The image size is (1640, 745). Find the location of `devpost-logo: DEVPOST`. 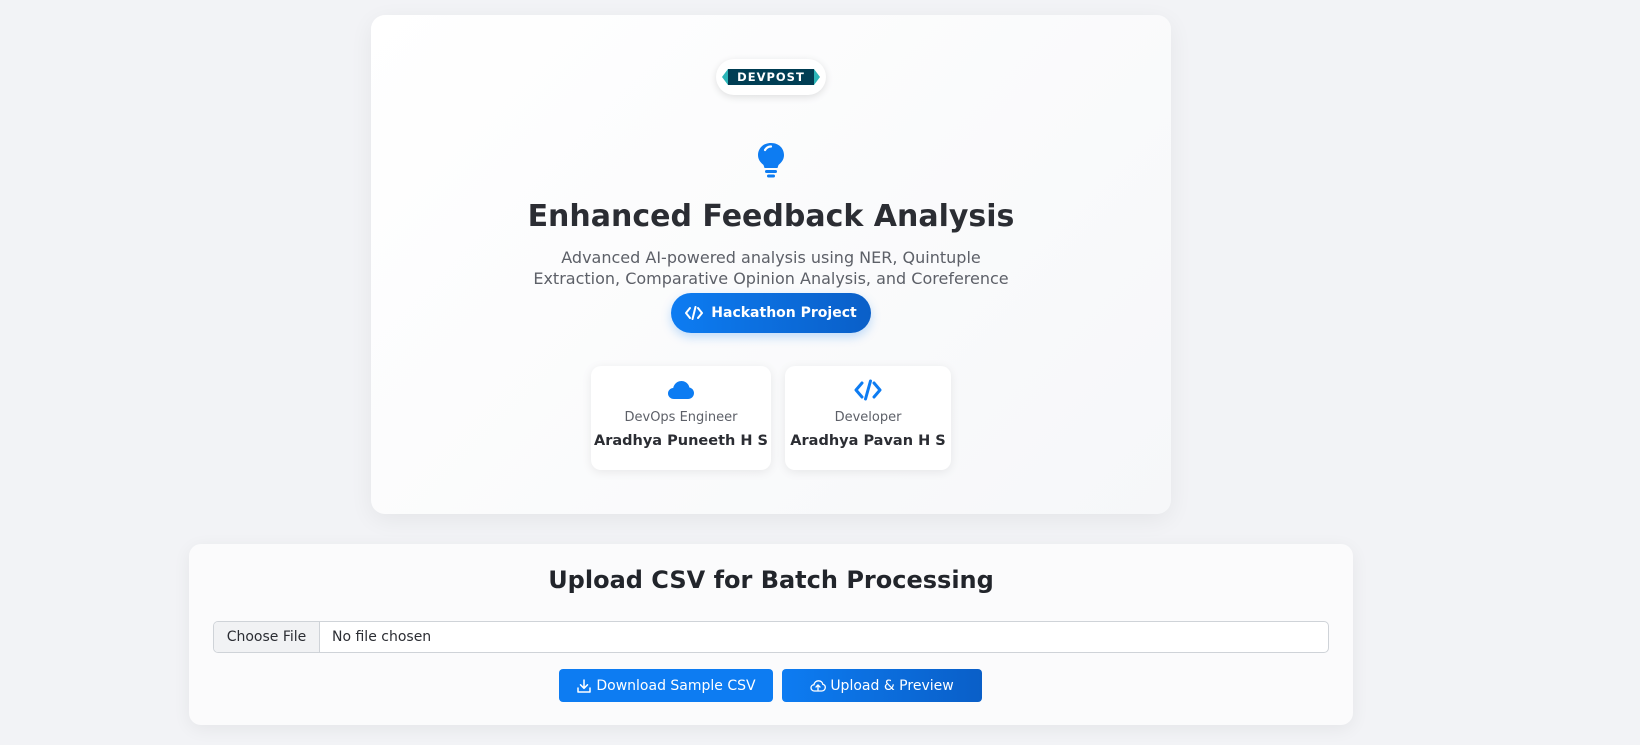

devpost-logo: DEVPOST is located at coordinates (771, 77).